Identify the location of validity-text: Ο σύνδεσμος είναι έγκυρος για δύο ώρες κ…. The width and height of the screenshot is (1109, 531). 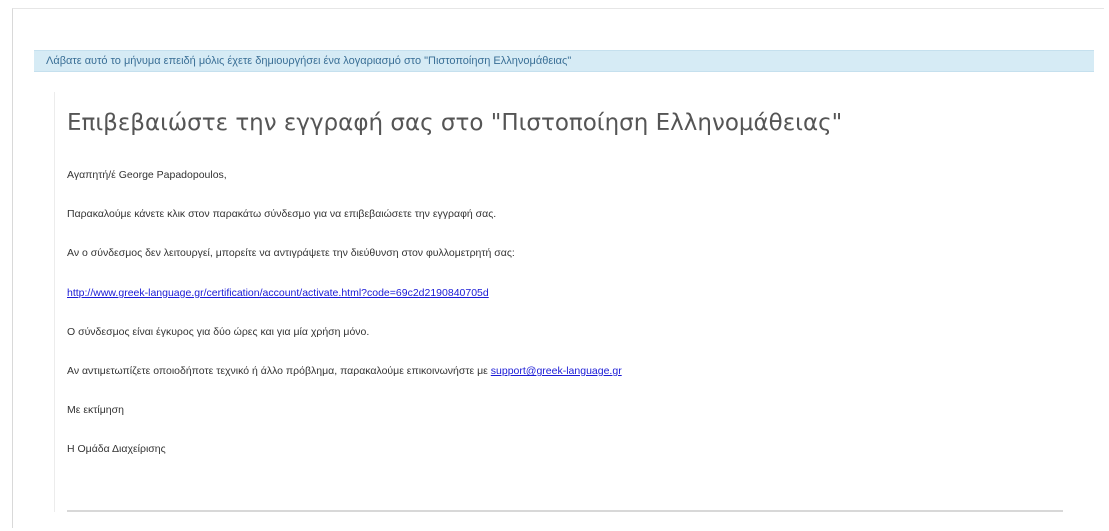
(218, 332).